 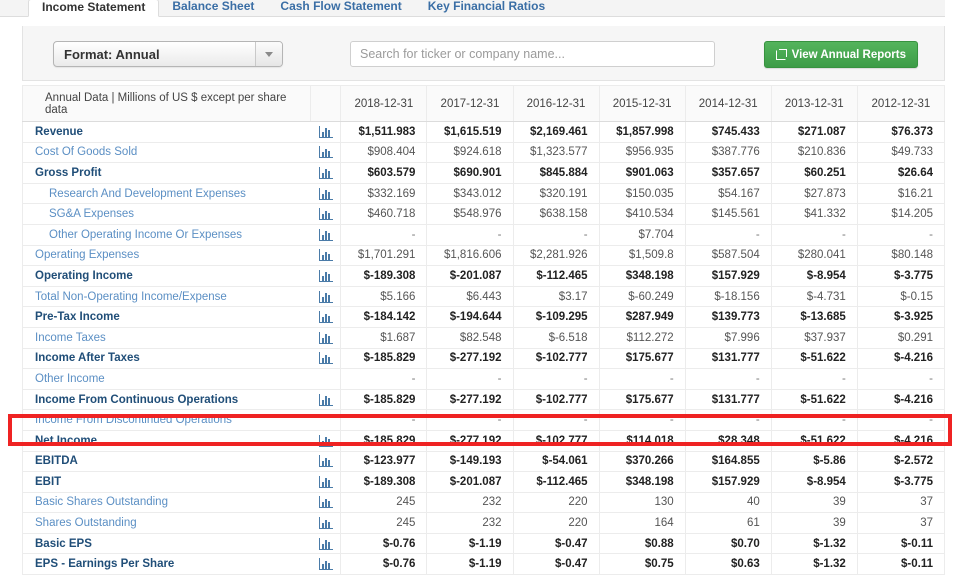 I want to click on column-header-2018-12-31: 2018-12-31, so click(x=384, y=103).